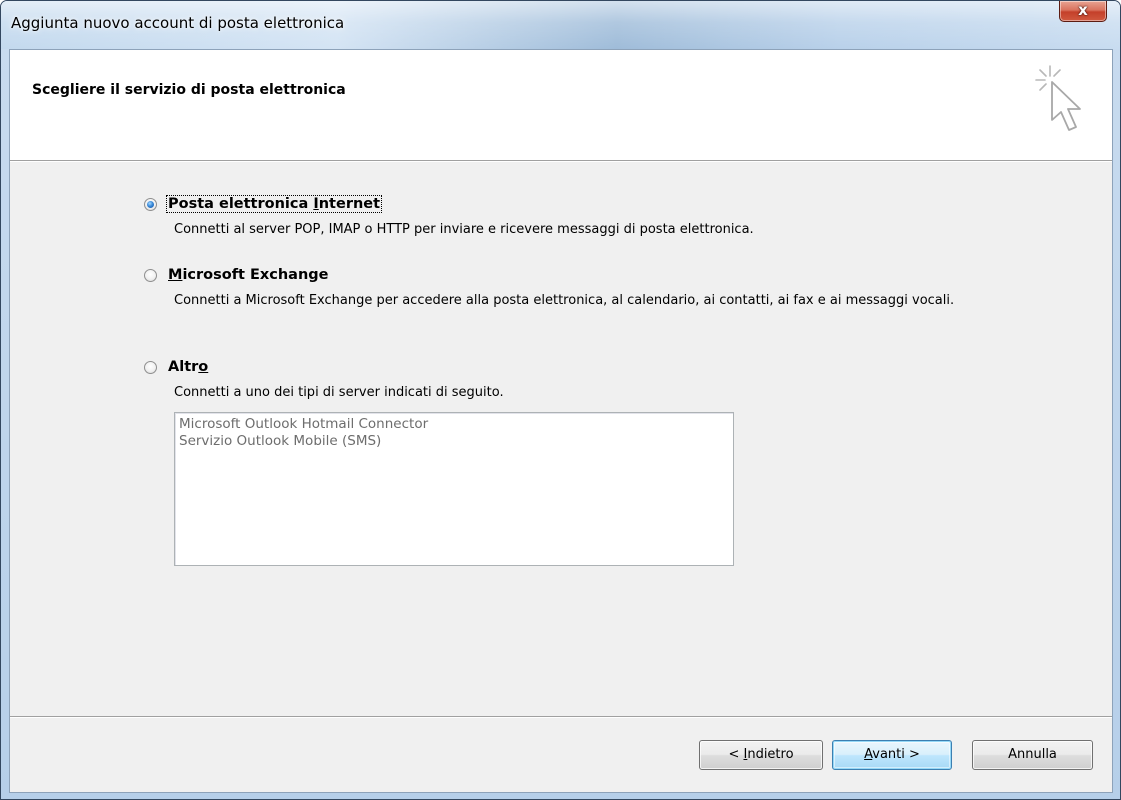 The height and width of the screenshot is (800, 1121). What do you see at coordinates (896, 754) in the screenshot?
I see `next-button-label: vanti >` at bounding box center [896, 754].